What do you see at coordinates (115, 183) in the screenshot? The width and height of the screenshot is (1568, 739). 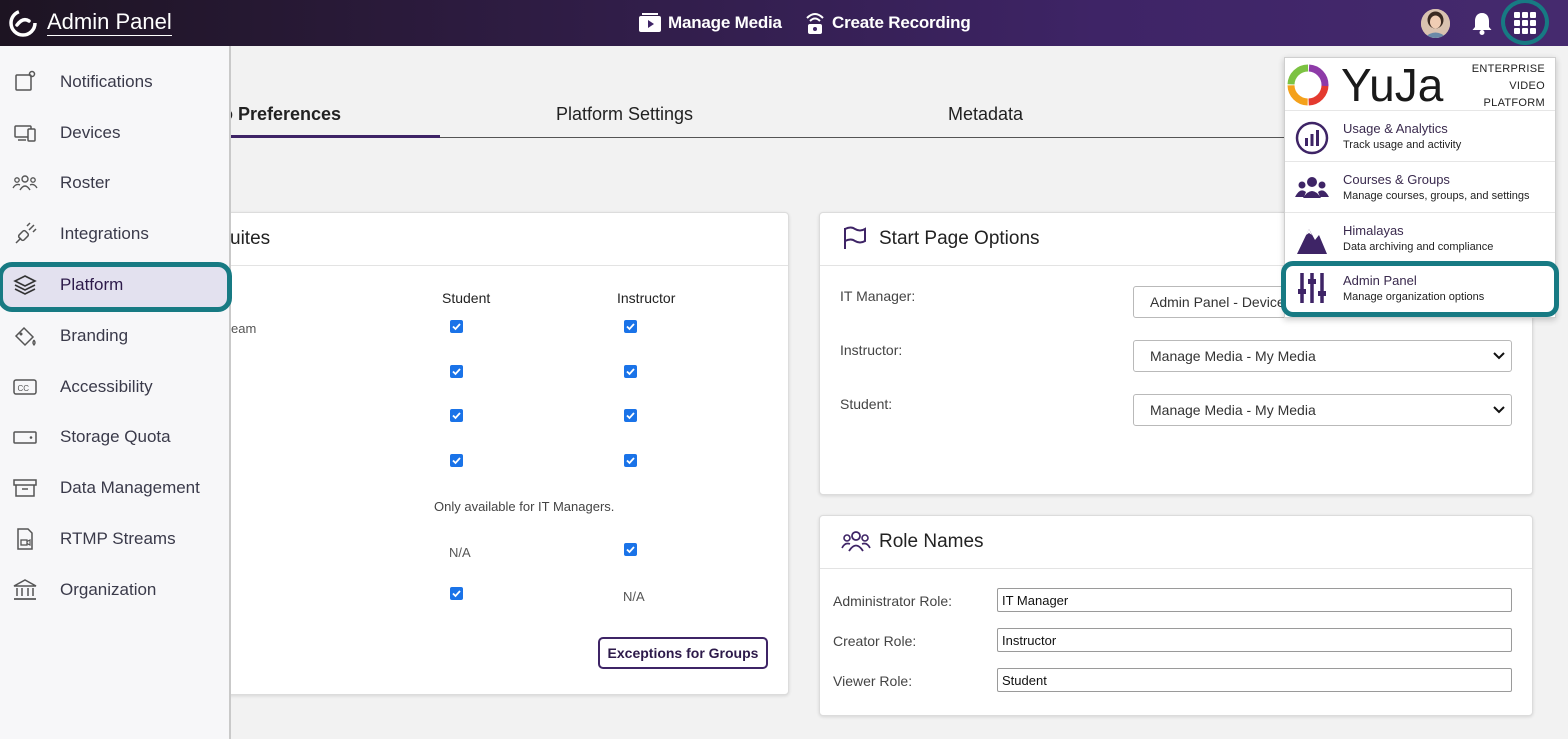 I see `sidebar-item-roster: Roster` at bounding box center [115, 183].